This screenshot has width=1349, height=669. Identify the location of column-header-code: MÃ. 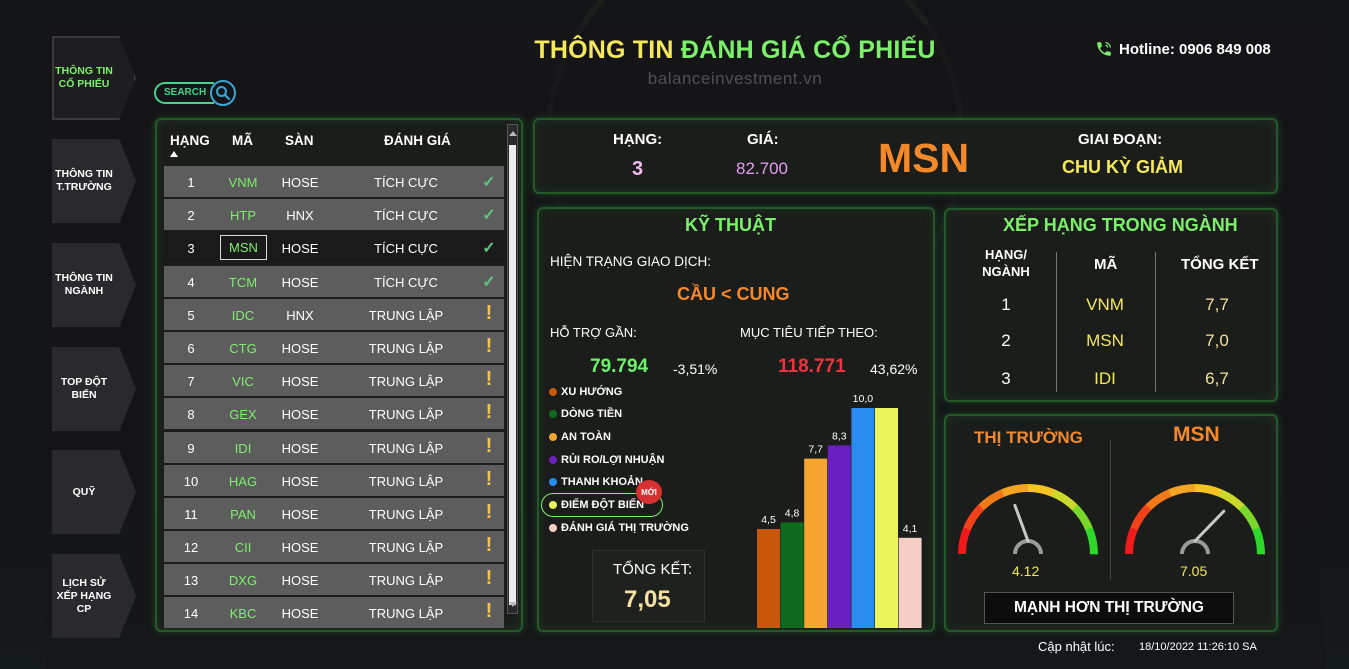
(242, 140).